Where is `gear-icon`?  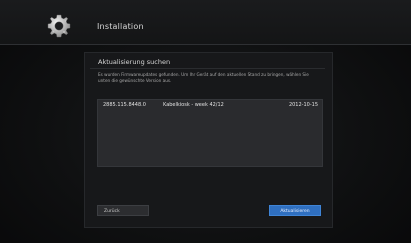 gear-icon is located at coordinates (59, 26).